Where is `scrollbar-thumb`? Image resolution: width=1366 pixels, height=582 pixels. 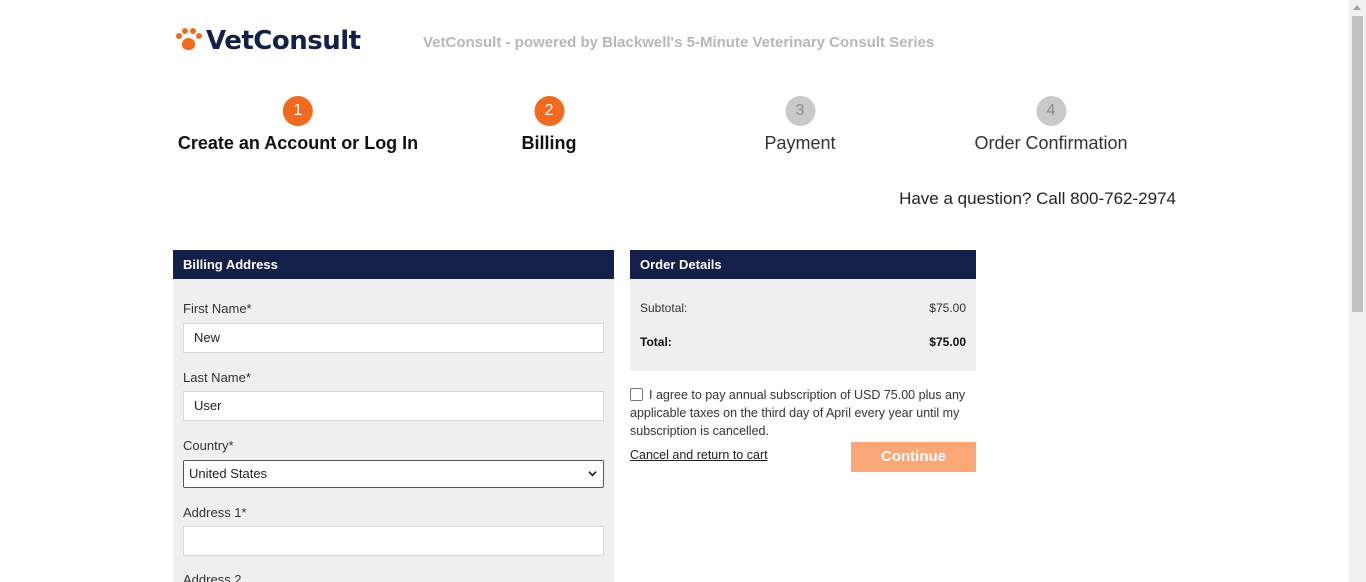 scrollbar-thumb is located at coordinates (1357, 164).